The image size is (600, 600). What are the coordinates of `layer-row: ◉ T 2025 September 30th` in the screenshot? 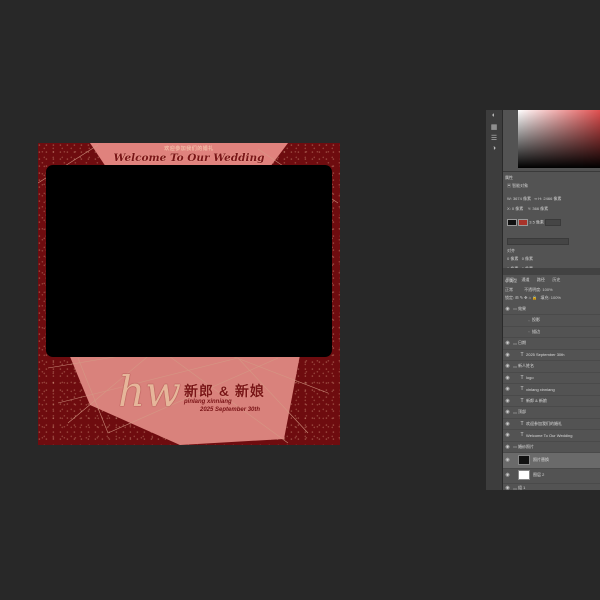 It's located at (551, 355).